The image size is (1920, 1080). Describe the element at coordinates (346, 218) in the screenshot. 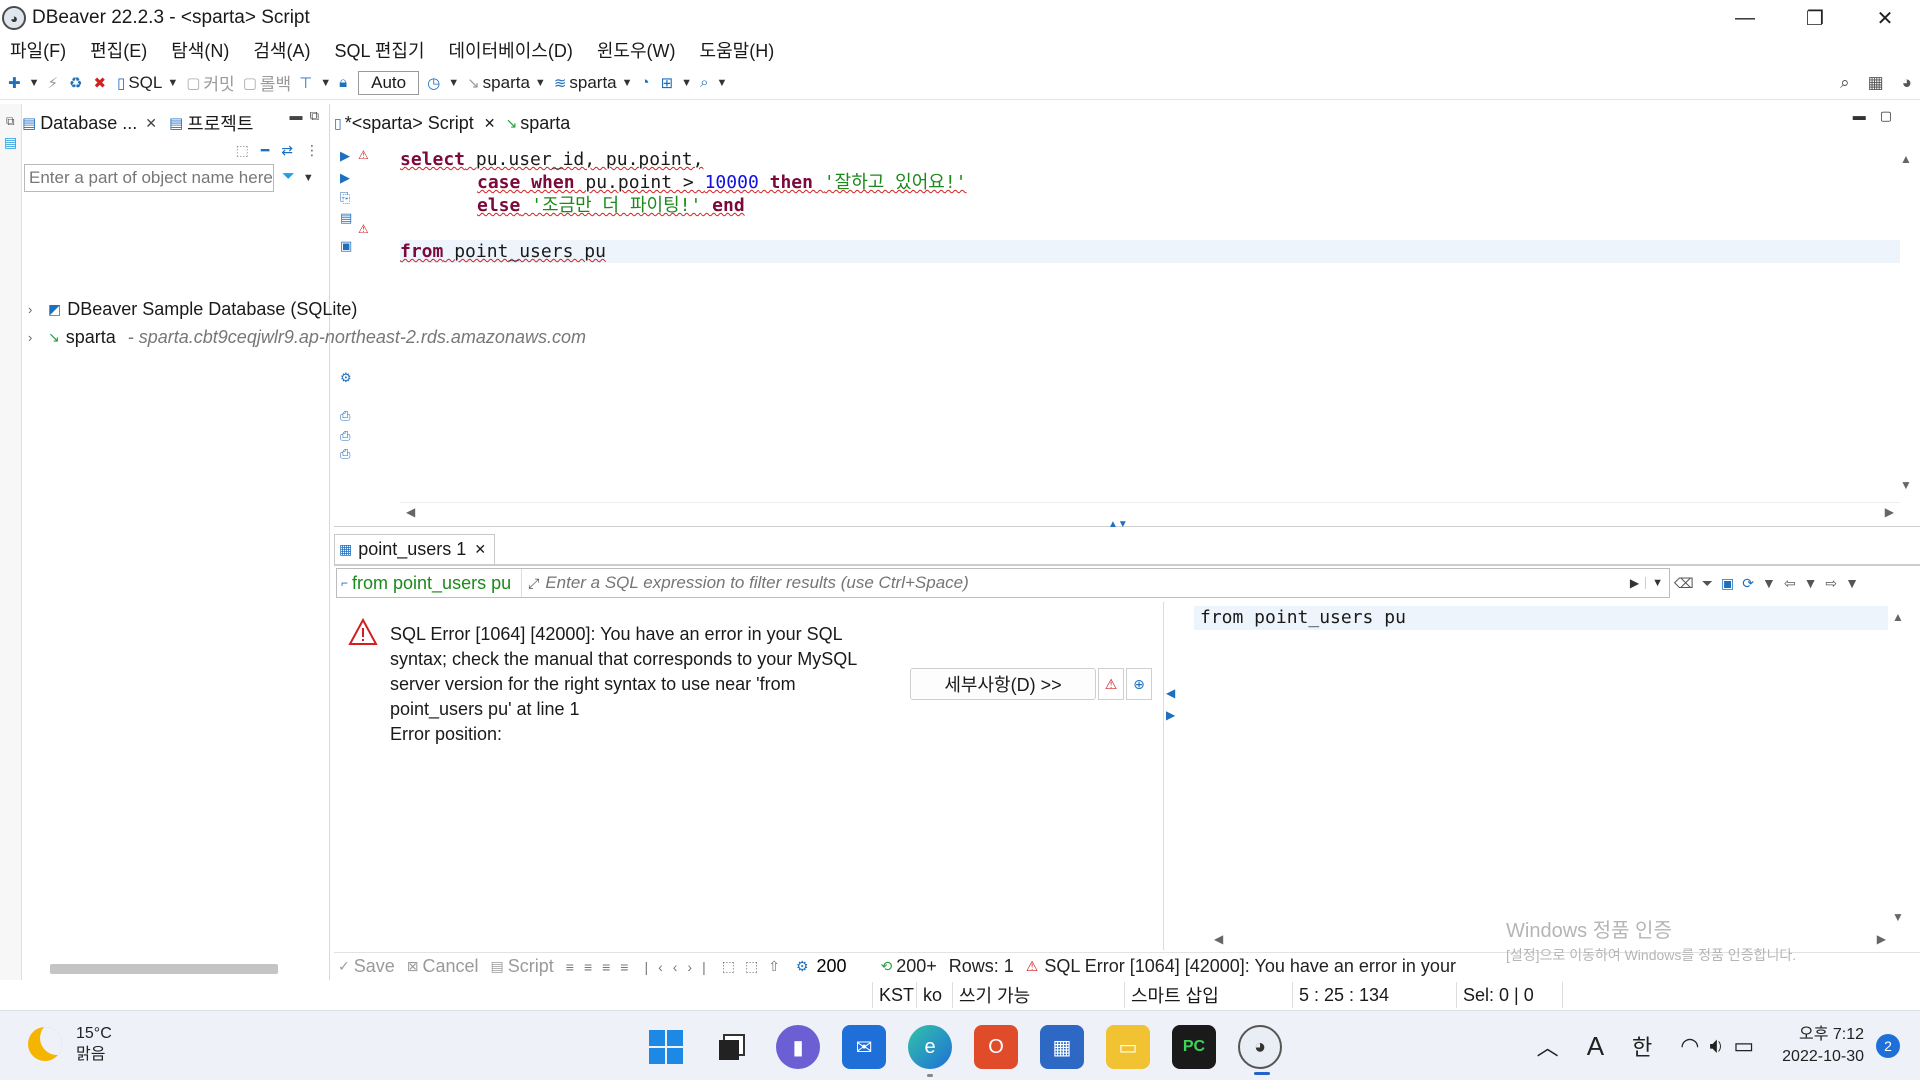

I see `explain-plan-icon: ▤` at that location.